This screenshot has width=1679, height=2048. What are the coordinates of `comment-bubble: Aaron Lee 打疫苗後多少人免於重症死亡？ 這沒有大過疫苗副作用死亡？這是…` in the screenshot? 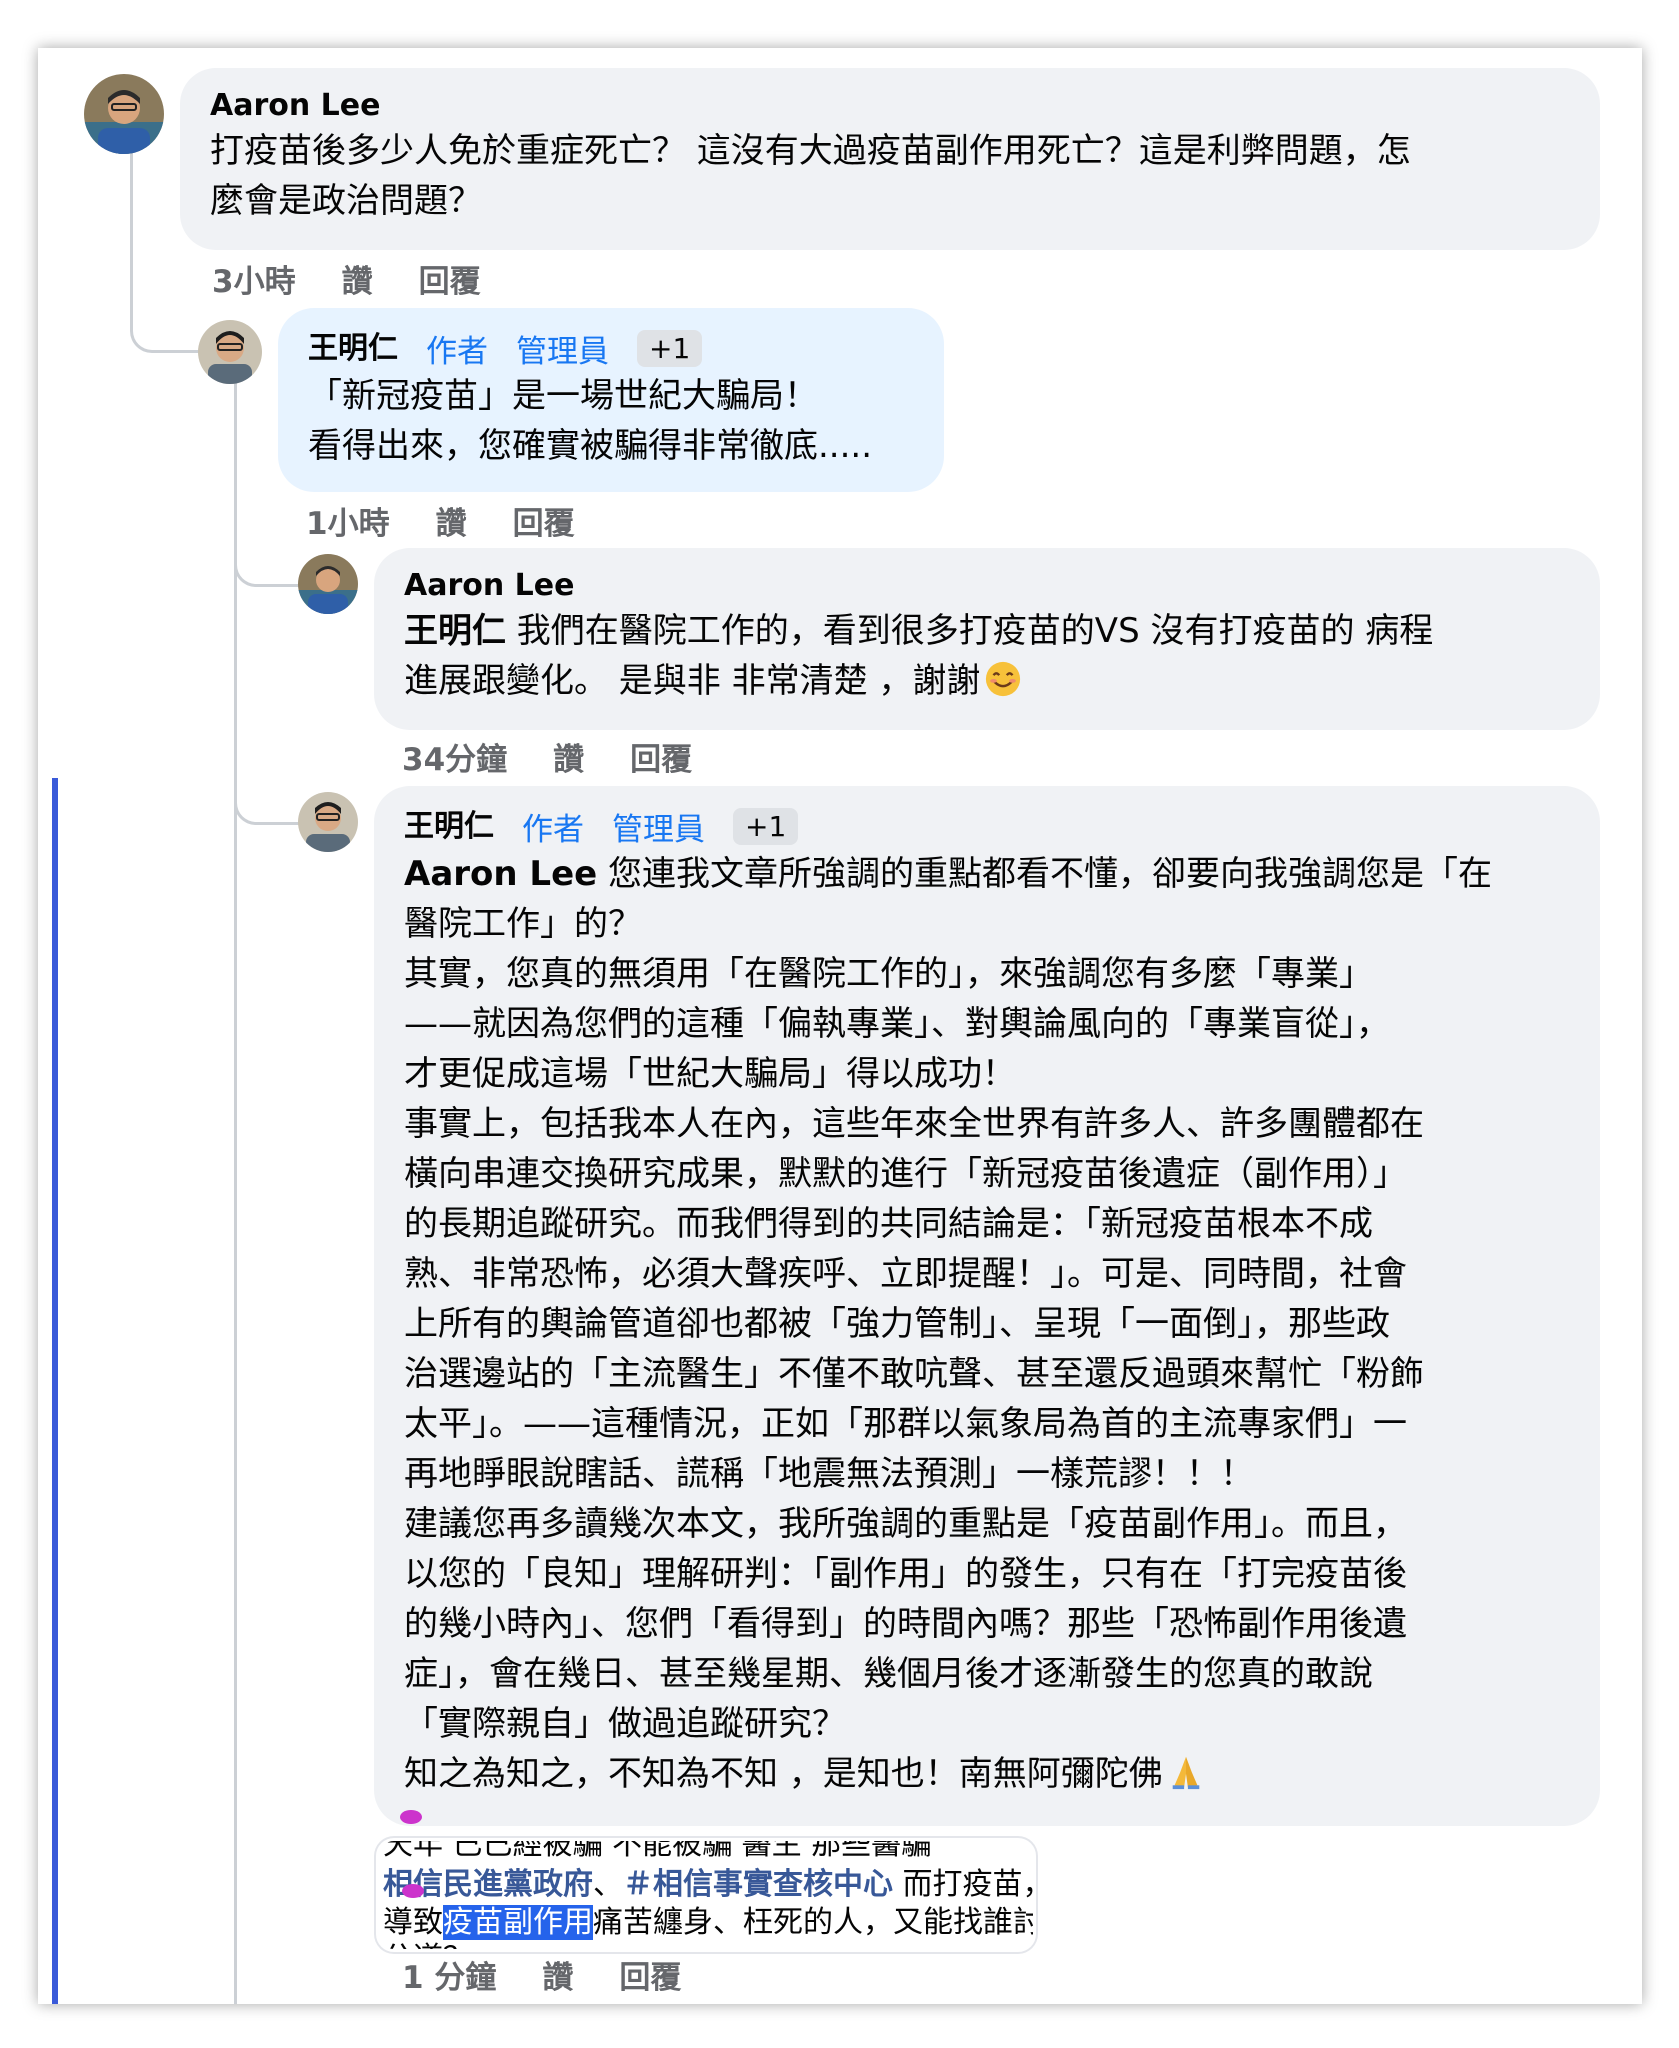 It's located at (890, 159).